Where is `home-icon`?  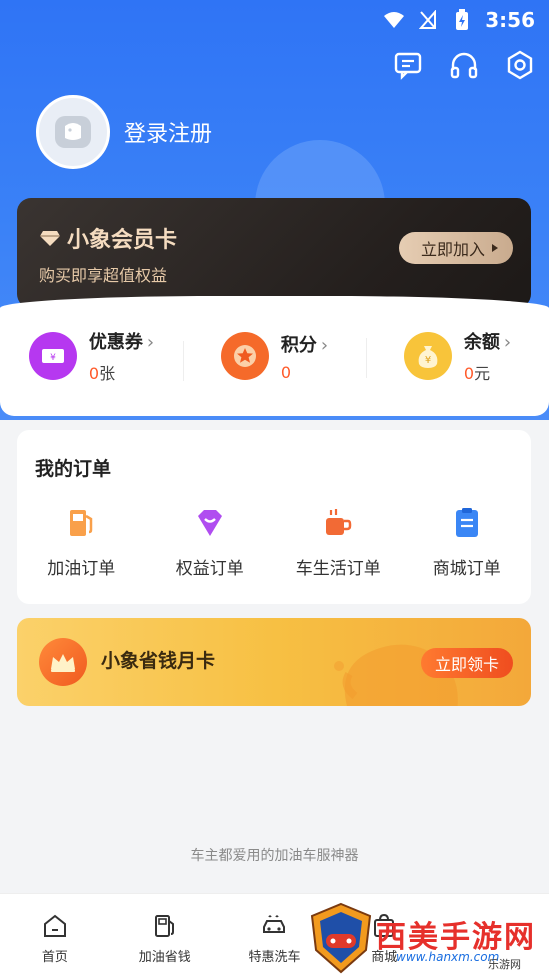 home-icon is located at coordinates (55, 926).